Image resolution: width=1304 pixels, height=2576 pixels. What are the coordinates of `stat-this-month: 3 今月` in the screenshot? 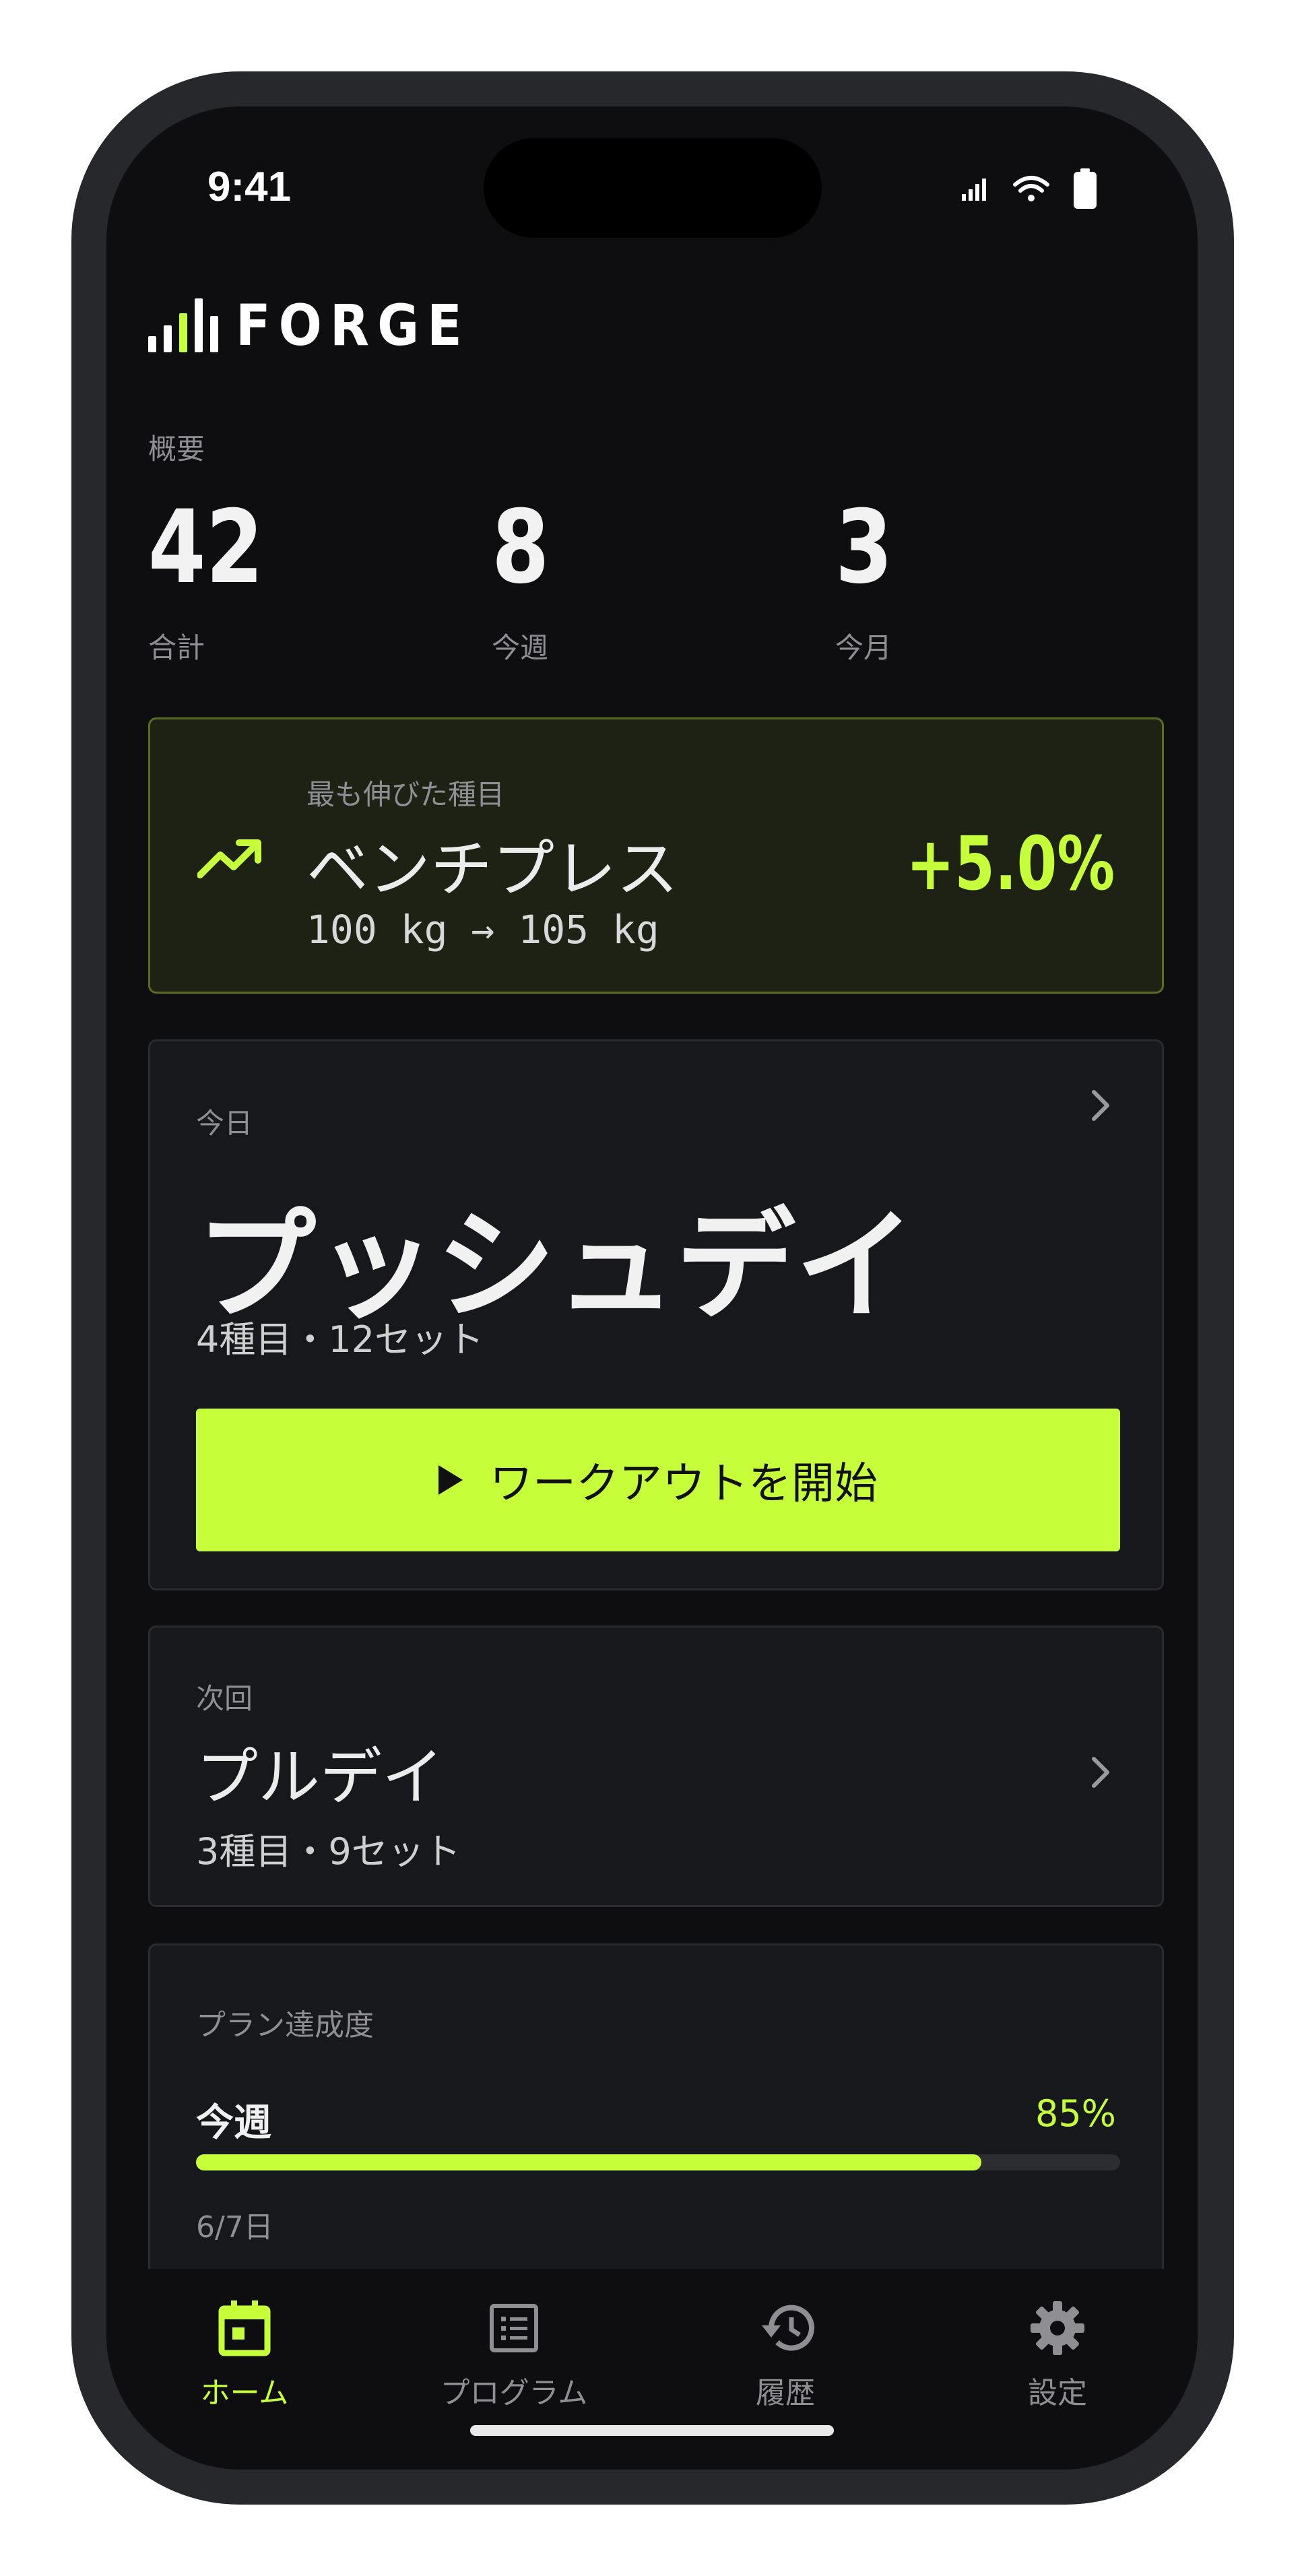 It's located at (870, 581).